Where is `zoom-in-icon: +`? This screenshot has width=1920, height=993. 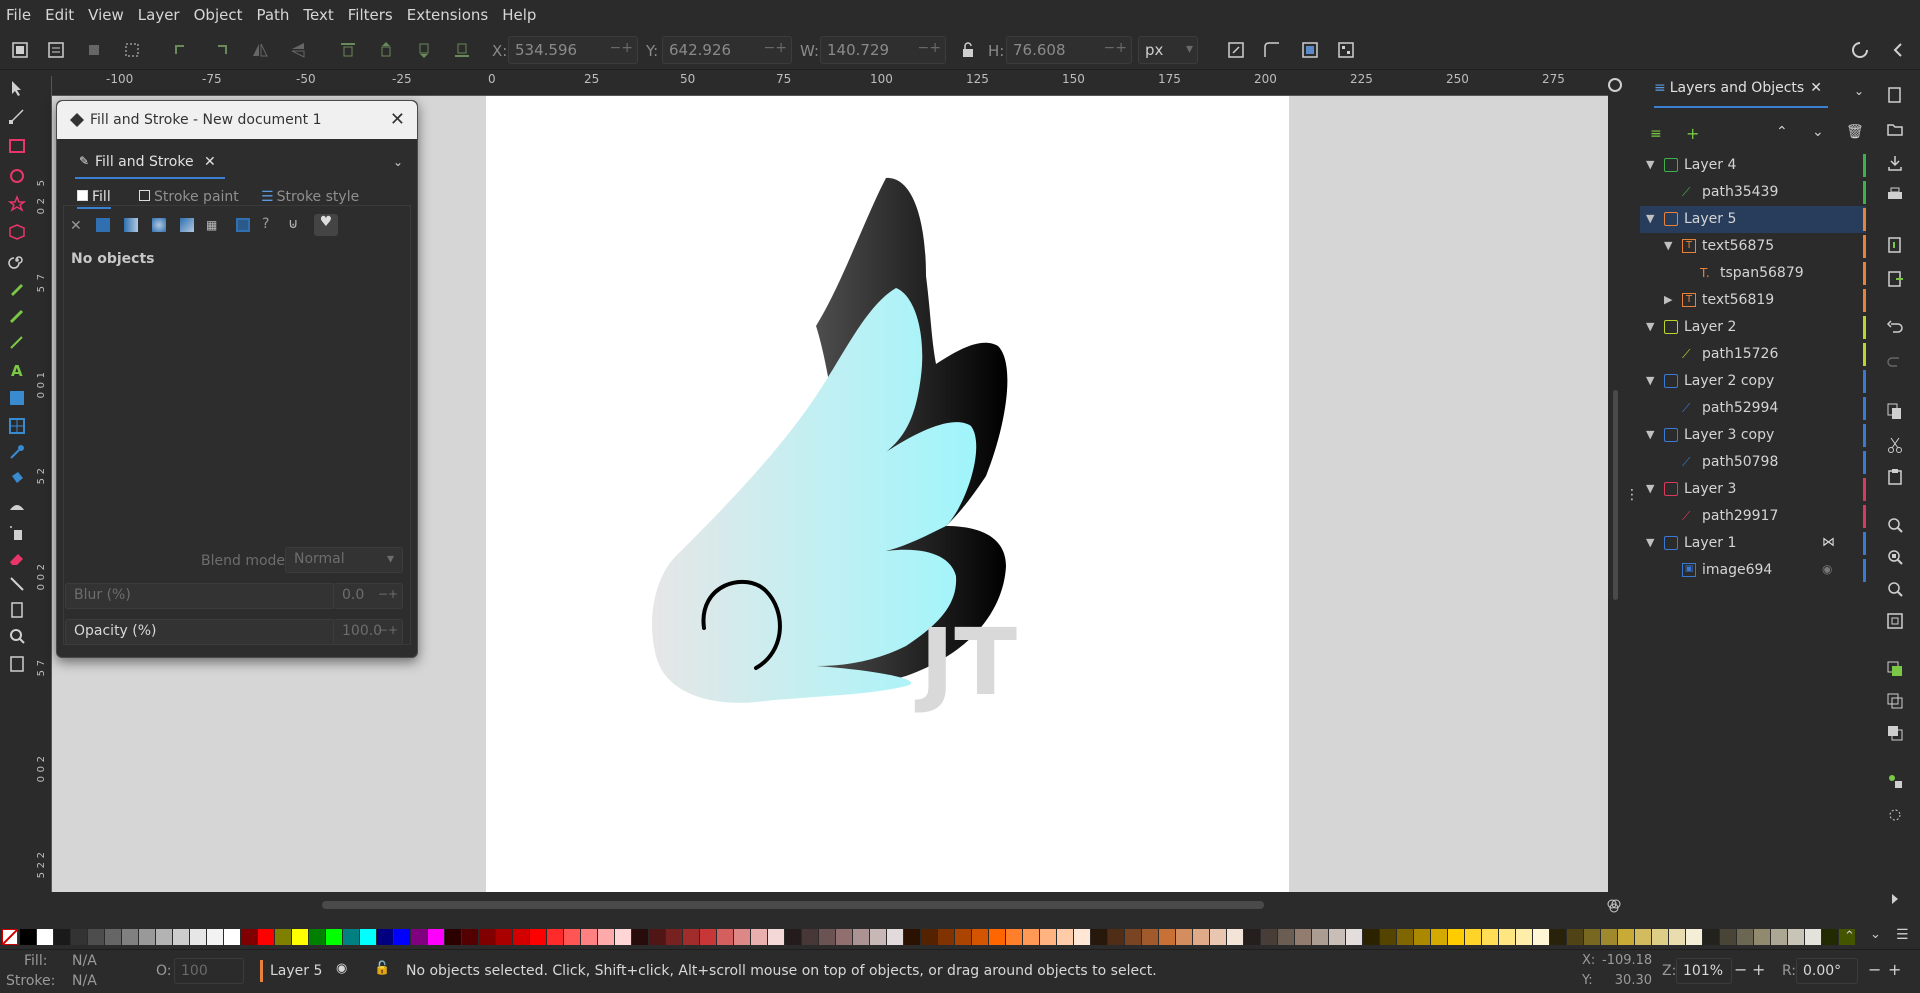
zoom-in-icon: + is located at coordinates (1758, 969).